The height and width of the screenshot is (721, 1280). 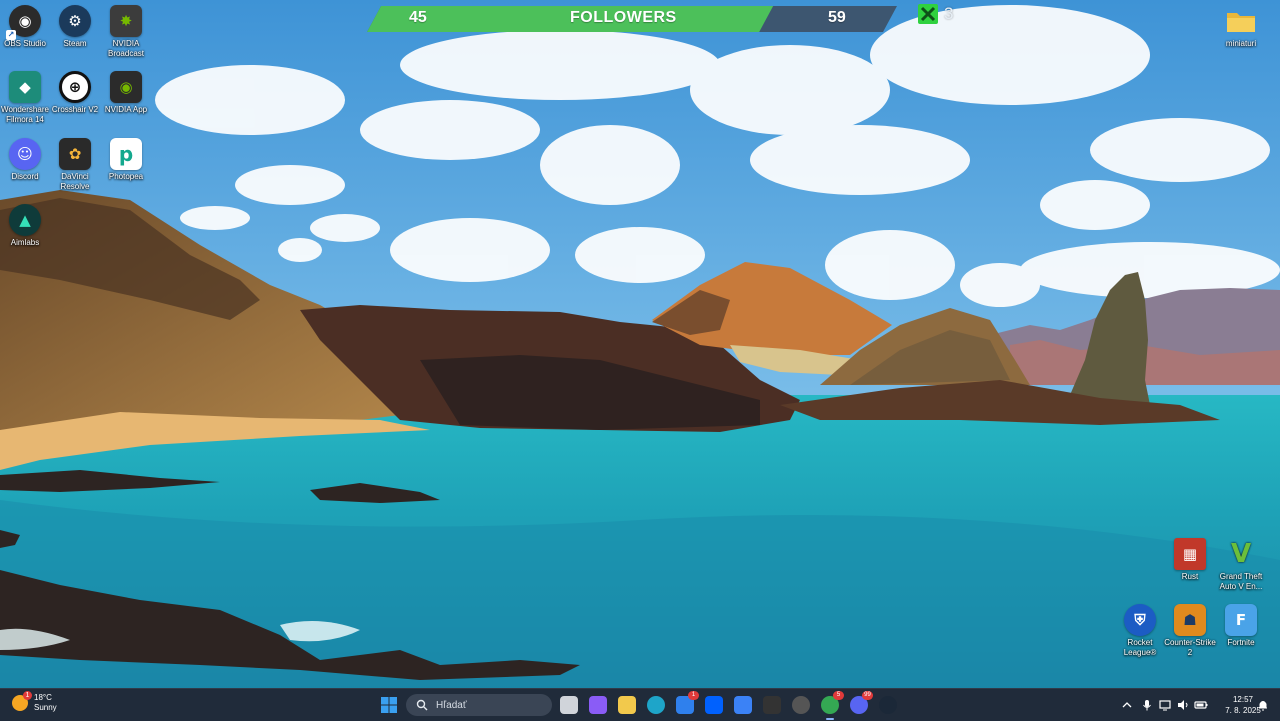 What do you see at coordinates (25, 87) in the screenshot?
I see `filmora-icon: ◆` at bounding box center [25, 87].